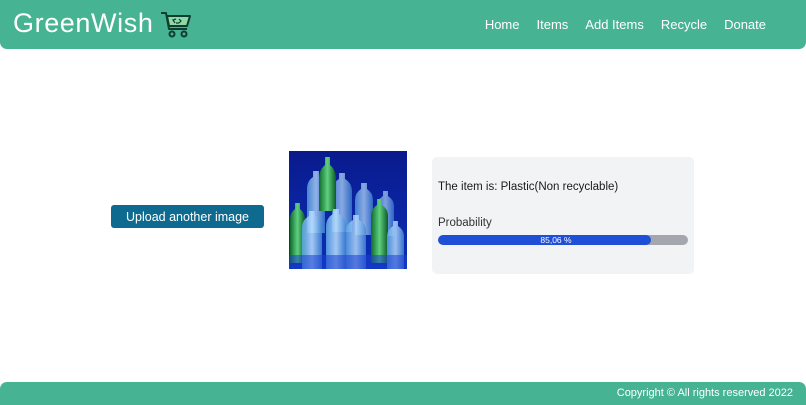 This screenshot has height=405, width=806. What do you see at coordinates (83, 23) in the screenshot?
I see `brand-name: GreenWish` at bounding box center [83, 23].